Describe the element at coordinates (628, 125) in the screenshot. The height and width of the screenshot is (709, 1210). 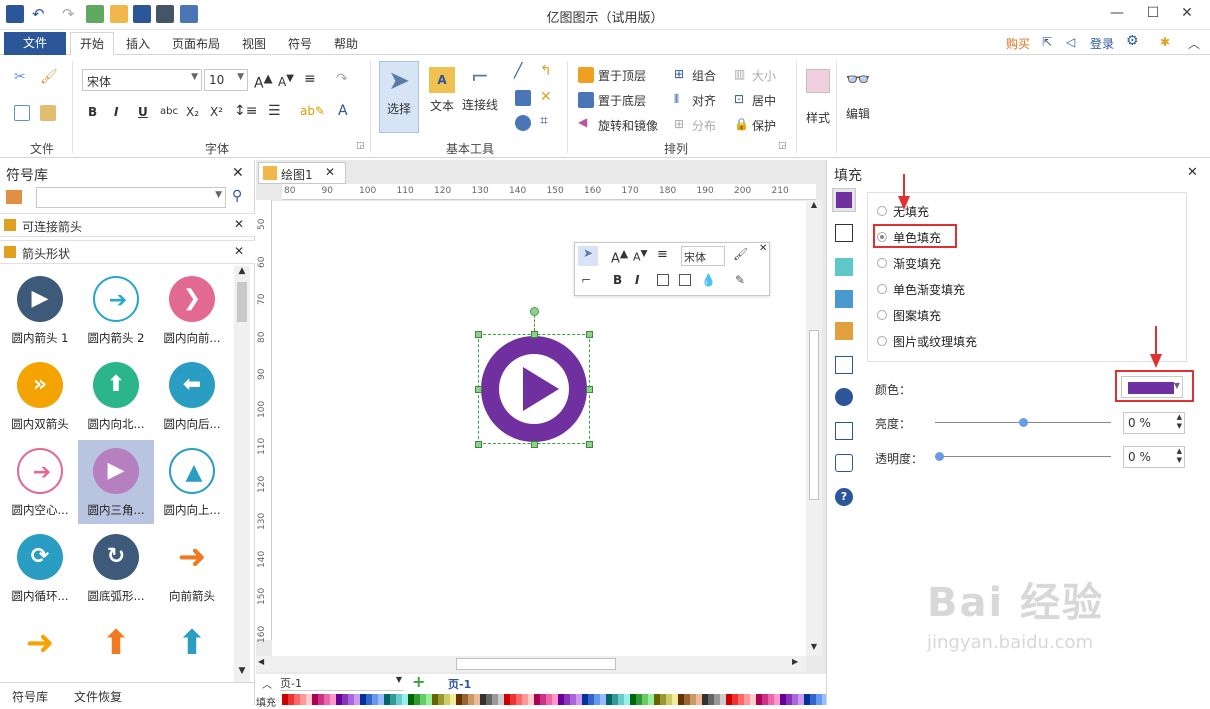
I see `rotate-mirror-label: 旋转和镜像` at that location.